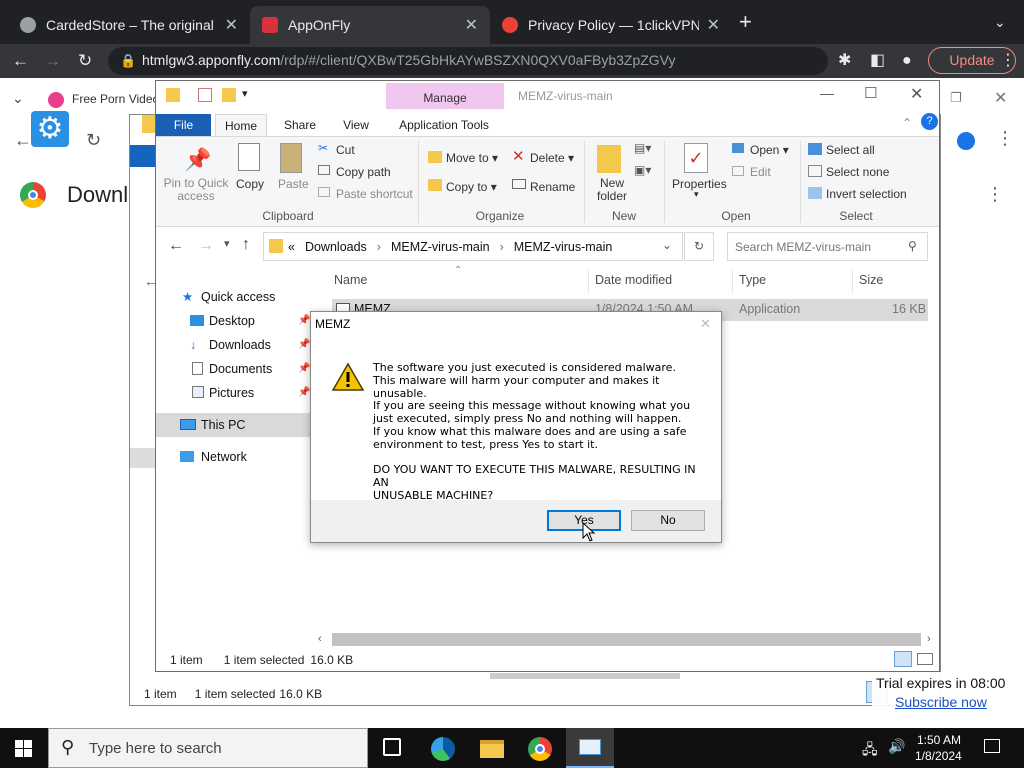 The height and width of the screenshot is (768, 1024). Describe the element at coordinates (552, 187) in the screenshot. I see `rename-button: Rename` at that location.